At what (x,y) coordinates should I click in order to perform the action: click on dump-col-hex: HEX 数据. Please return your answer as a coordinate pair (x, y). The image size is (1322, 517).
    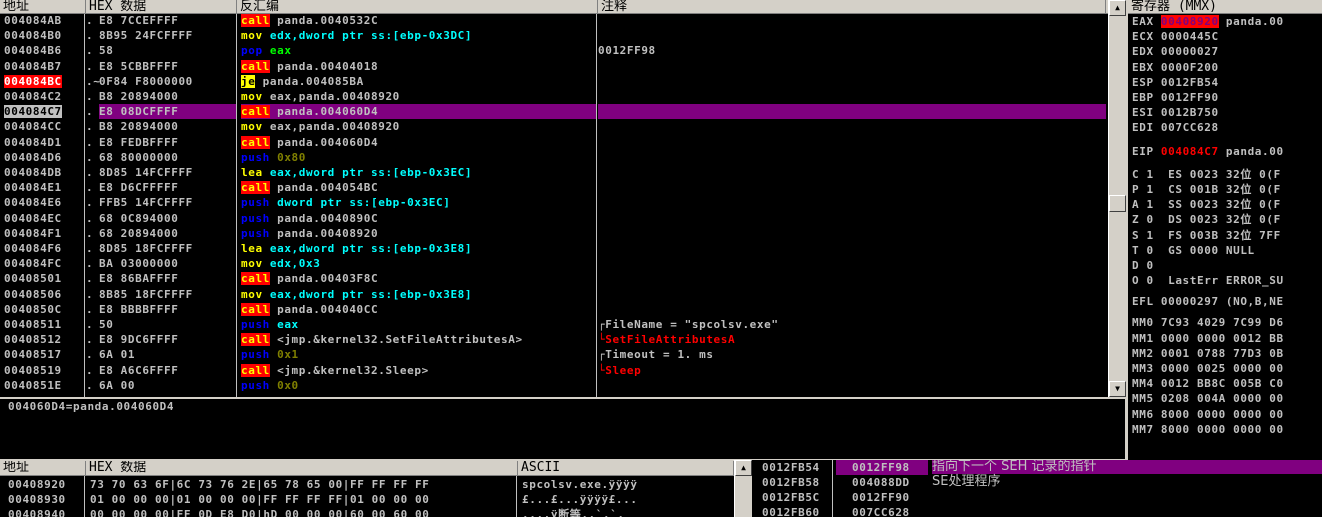
    Looking at the image, I should click on (302, 468).